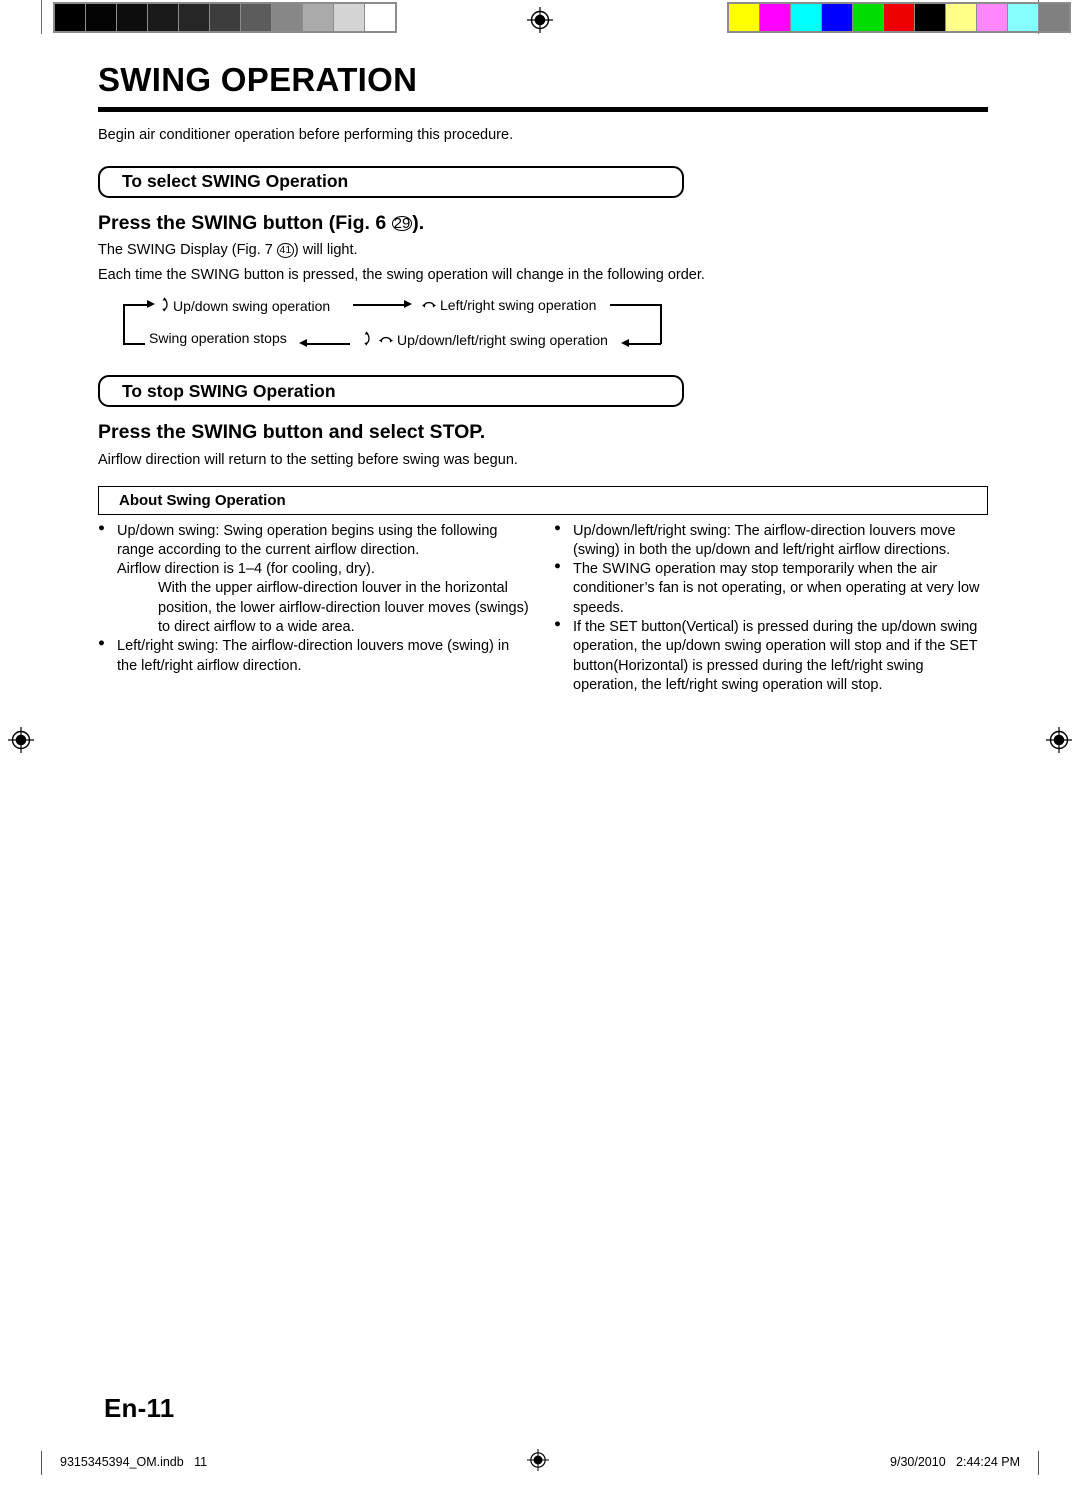 Image resolution: width=1080 pixels, height=1491 pixels. I want to click on section-header-select-swing: To select SWING Operation, so click(391, 181).